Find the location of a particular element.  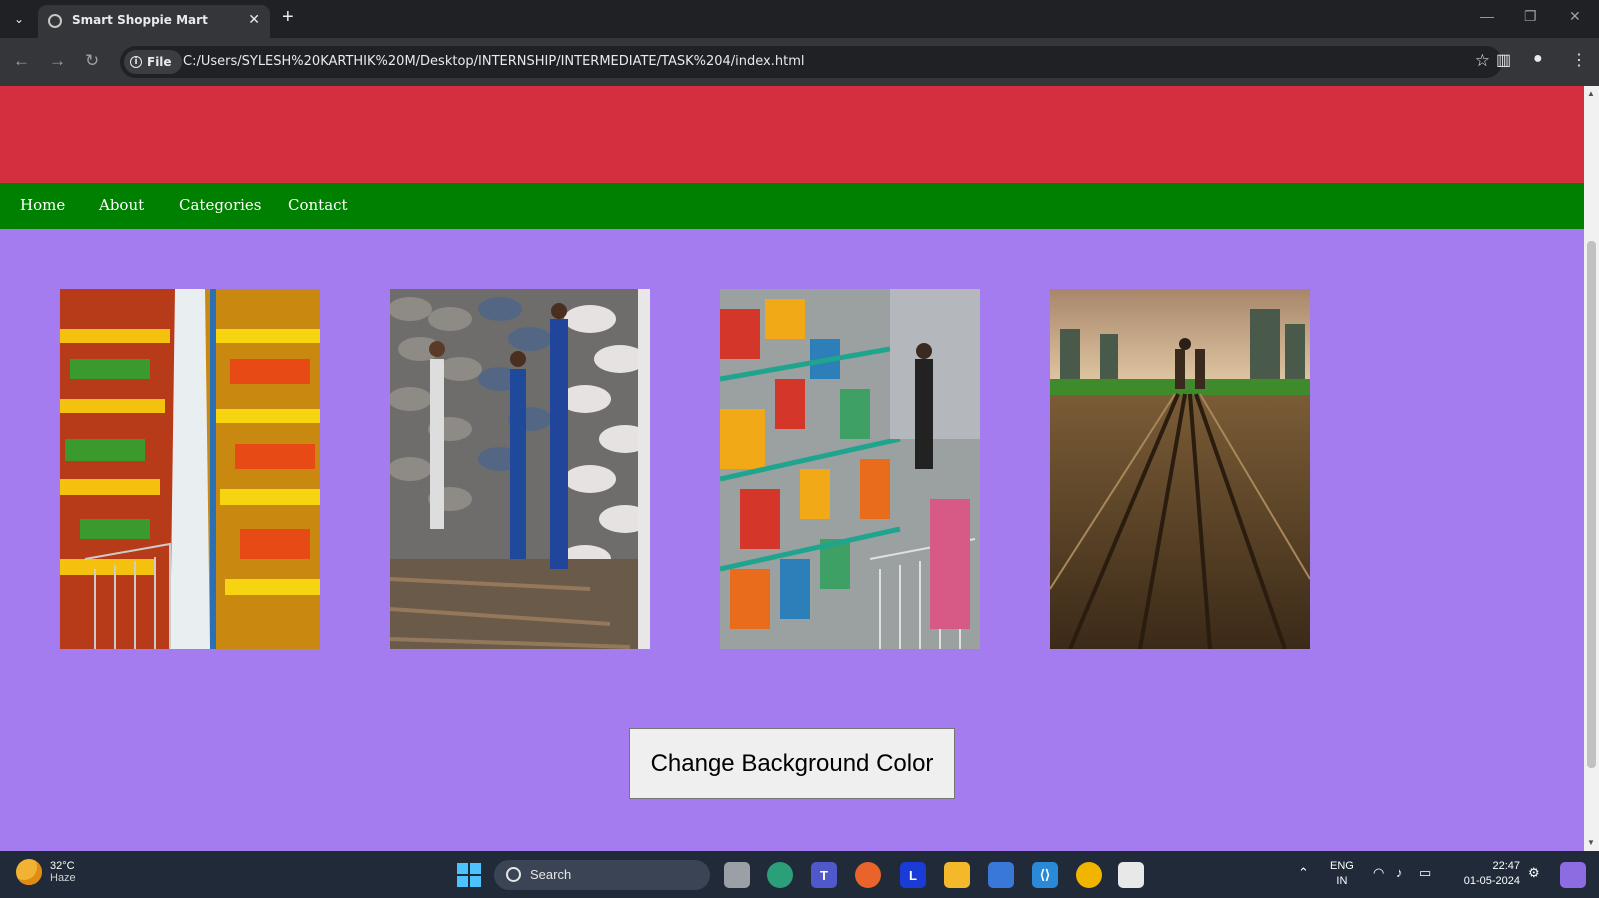

scroll-up-icon: ▲ is located at coordinates (1591, 93).